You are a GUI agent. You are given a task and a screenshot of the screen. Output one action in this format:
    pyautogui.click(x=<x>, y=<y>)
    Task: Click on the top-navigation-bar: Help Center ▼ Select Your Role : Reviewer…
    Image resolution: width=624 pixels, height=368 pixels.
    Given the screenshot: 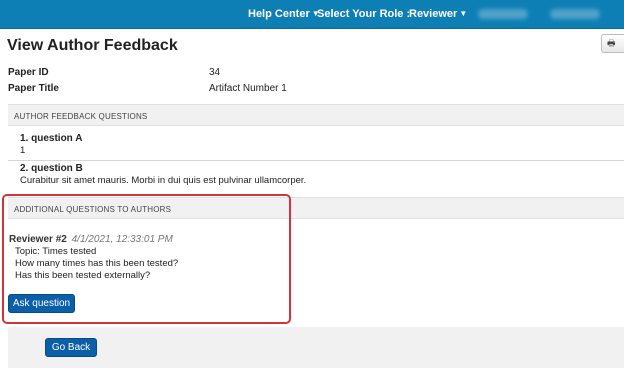 What is the action you would take?
    pyautogui.click(x=312, y=14)
    